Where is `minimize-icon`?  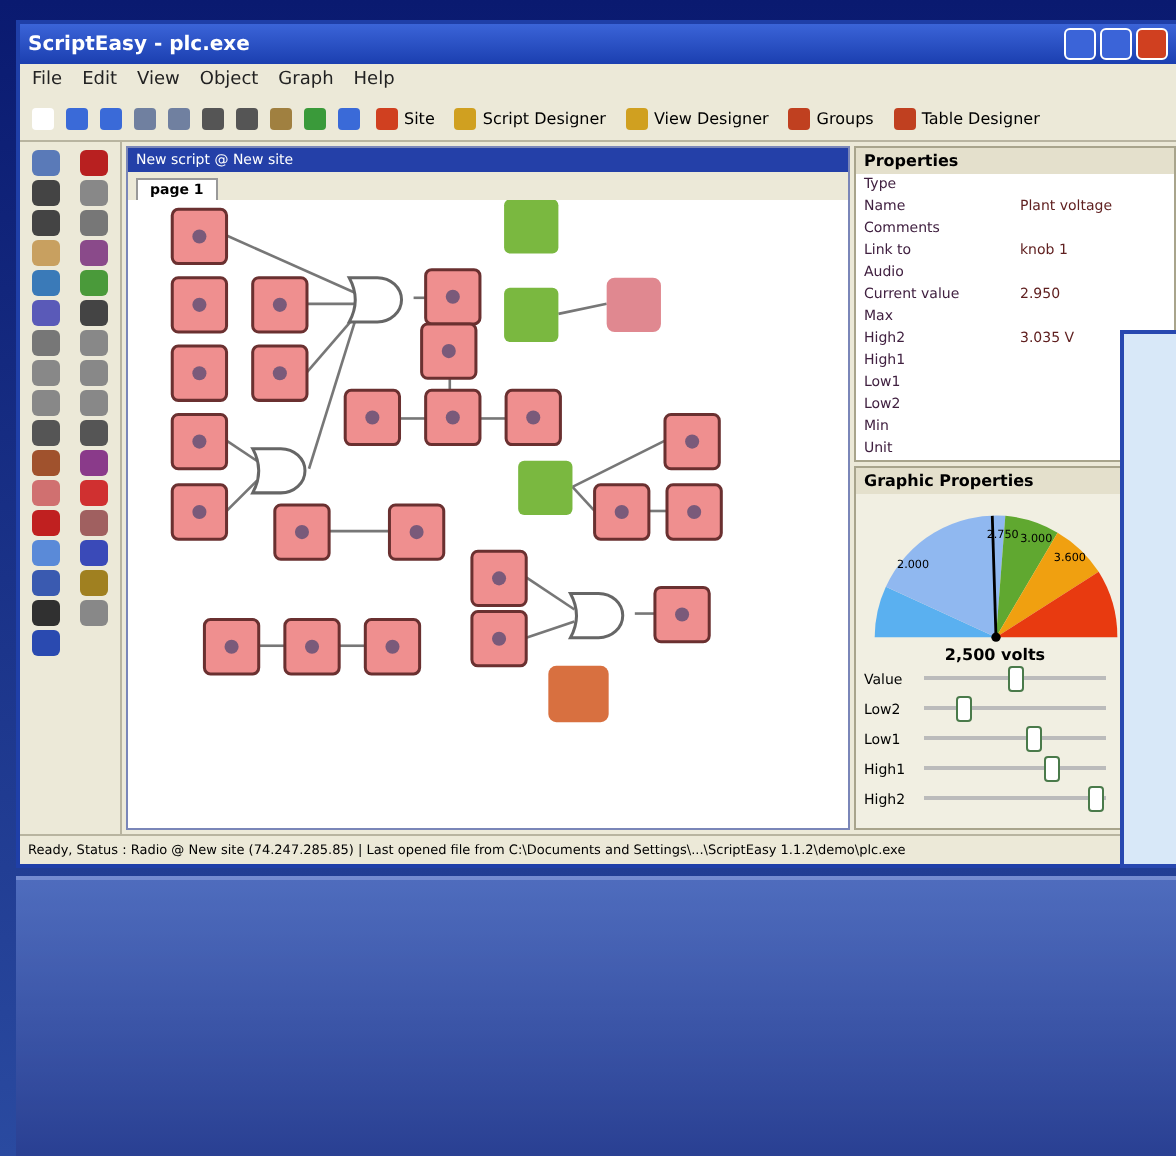 minimize-icon is located at coordinates (1080, 44).